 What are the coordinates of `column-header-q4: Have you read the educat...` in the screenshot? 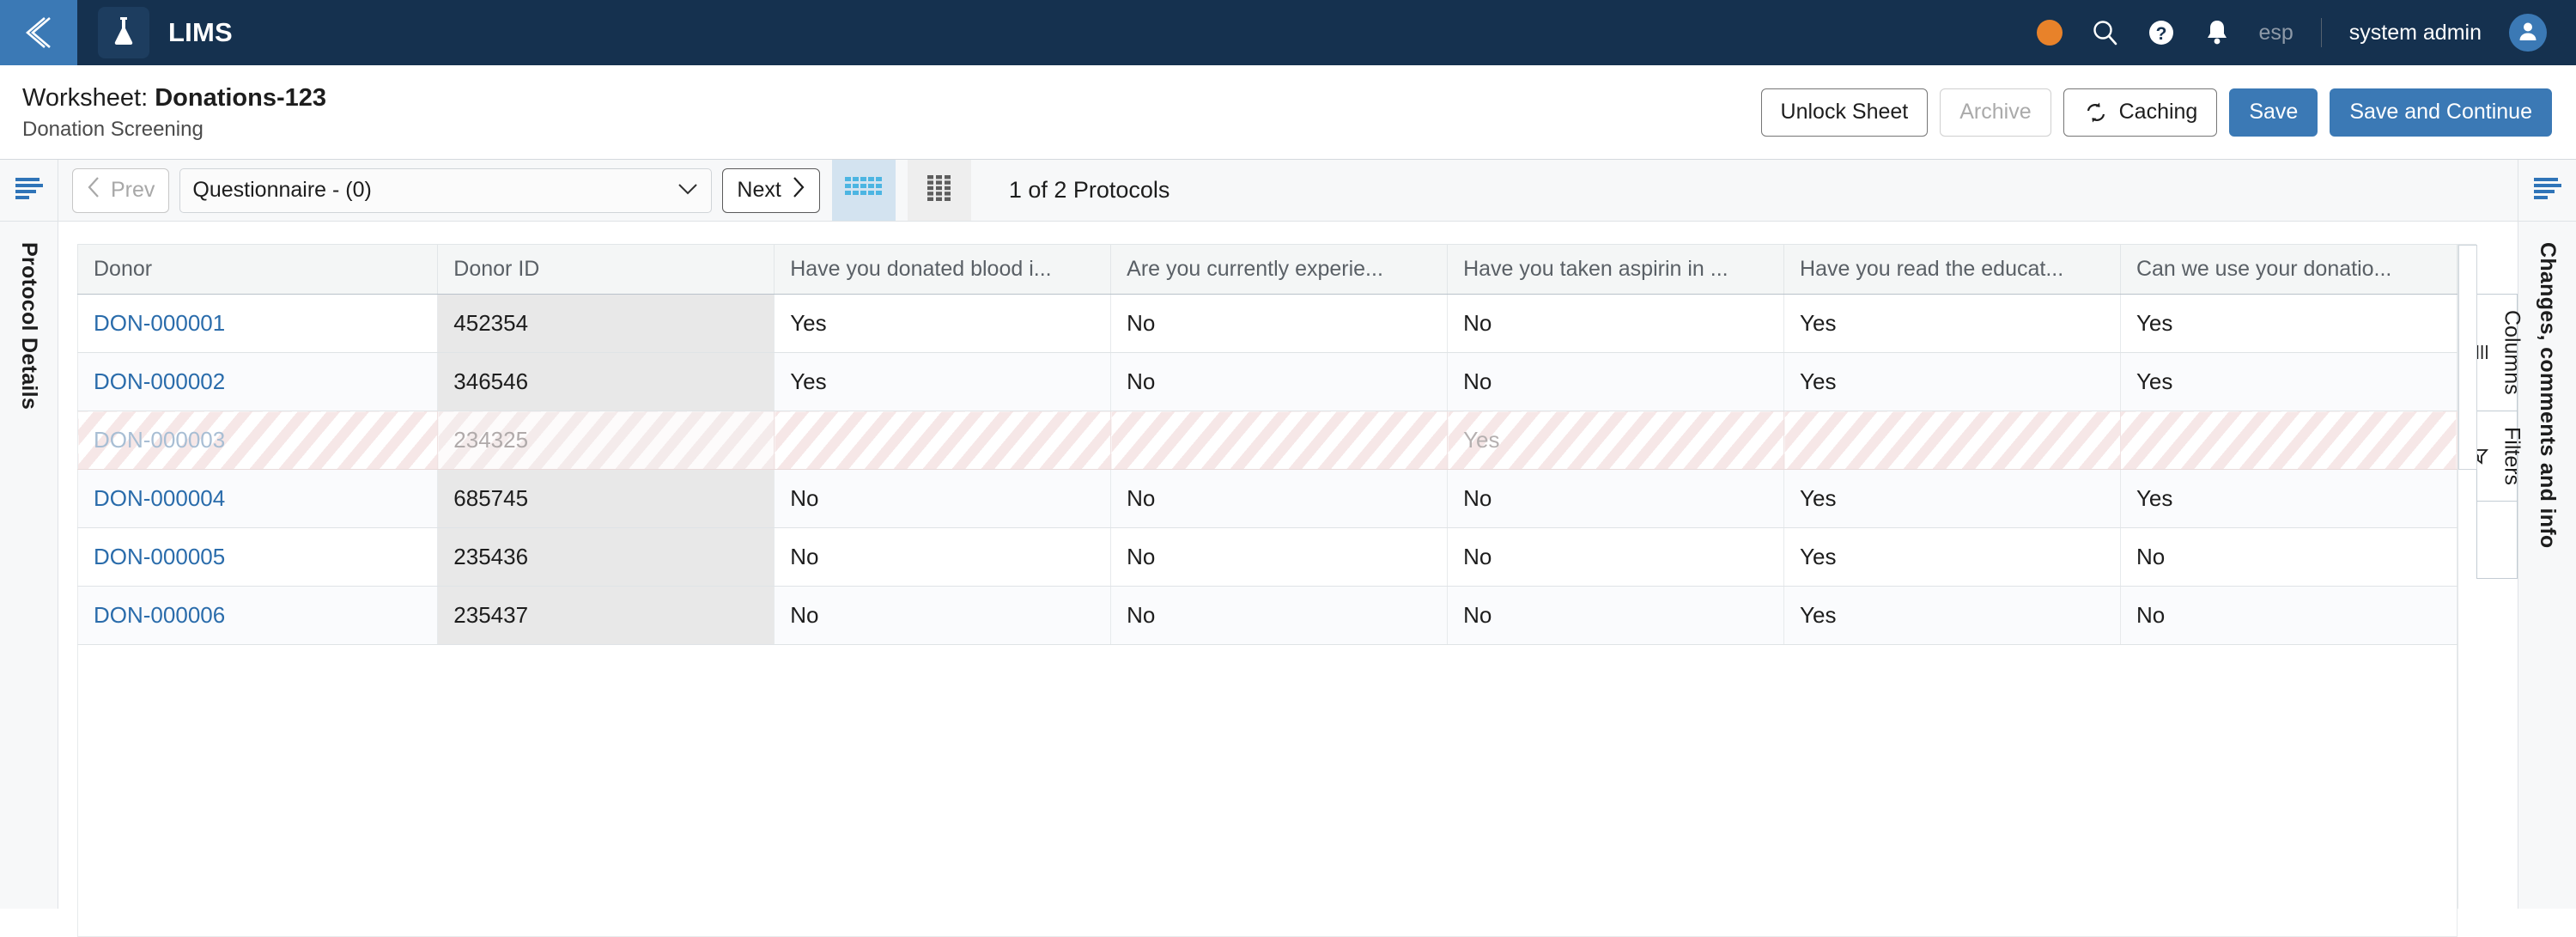 It's located at (1952, 269).